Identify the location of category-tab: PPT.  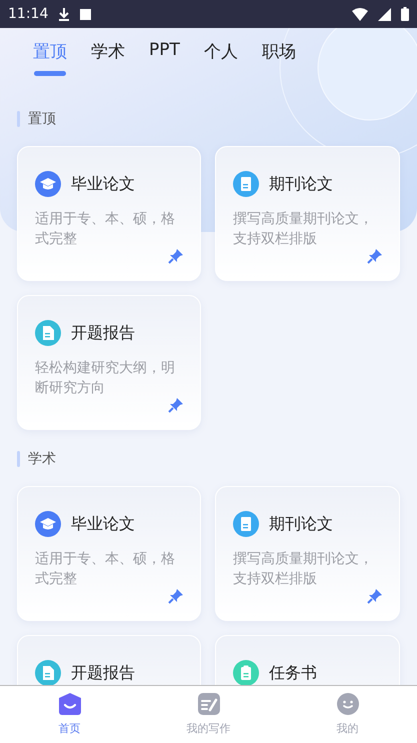
(164, 59).